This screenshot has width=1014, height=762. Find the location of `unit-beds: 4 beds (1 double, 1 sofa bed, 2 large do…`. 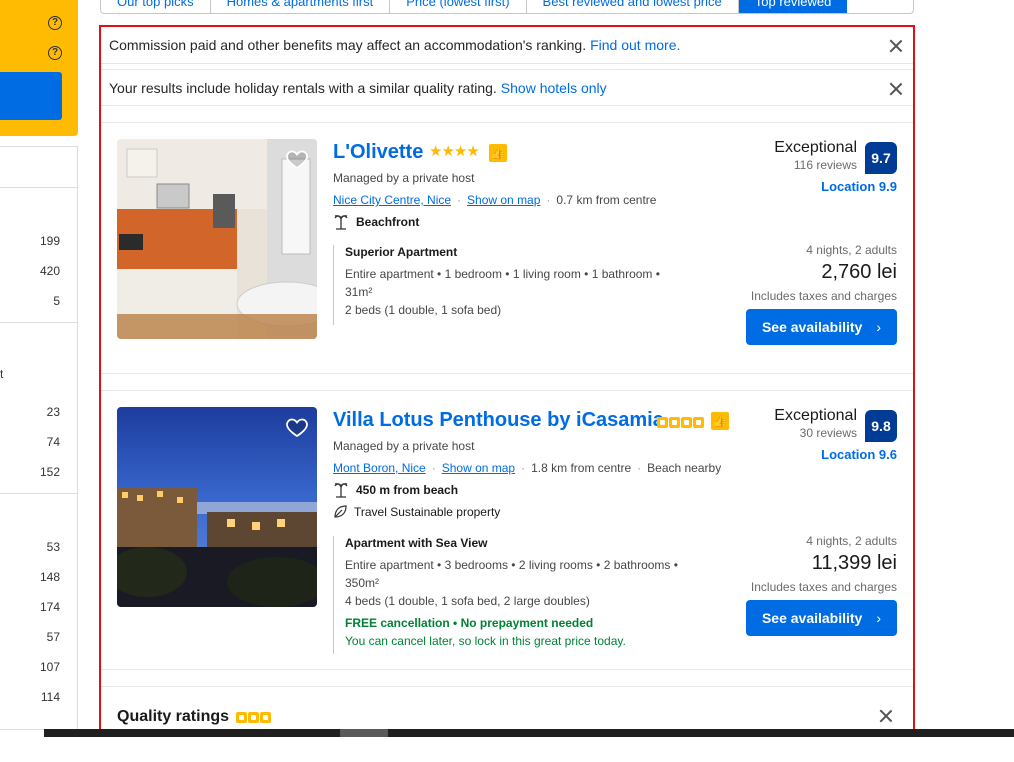

unit-beds: 4 beds (1 double, 1 sofa bed, 2 large do… is located at coordinates (467, 601).